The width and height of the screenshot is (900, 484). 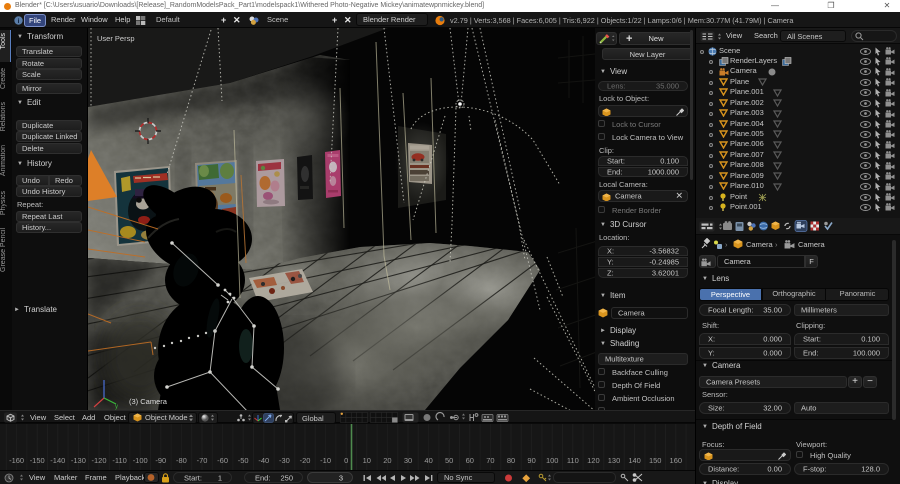 What do you see at coordinates (160, 460) in the screenshot?
I see `svg-text: -90` at bounding box center [160, 460].